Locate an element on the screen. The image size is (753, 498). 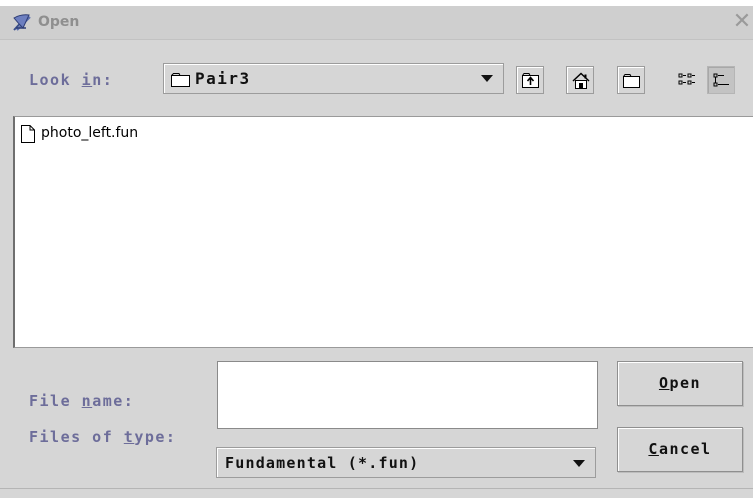
files-of-type-value: Fundamental (*.fun) is located at coordinates (322, 463).